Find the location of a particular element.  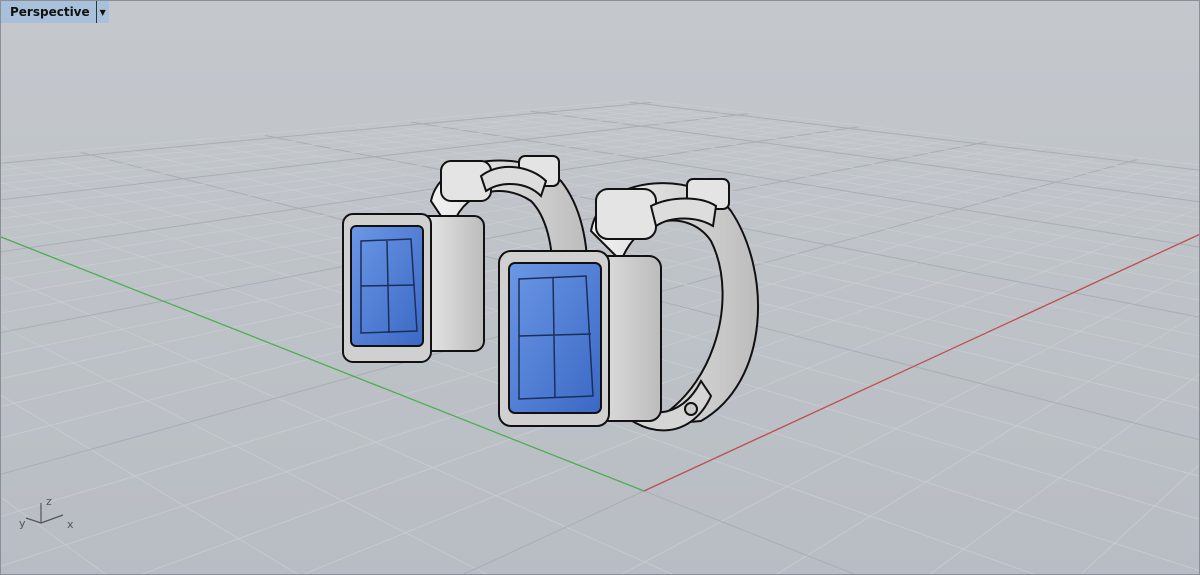

gizmo-x-label: x is located at coordinates (70, 524).